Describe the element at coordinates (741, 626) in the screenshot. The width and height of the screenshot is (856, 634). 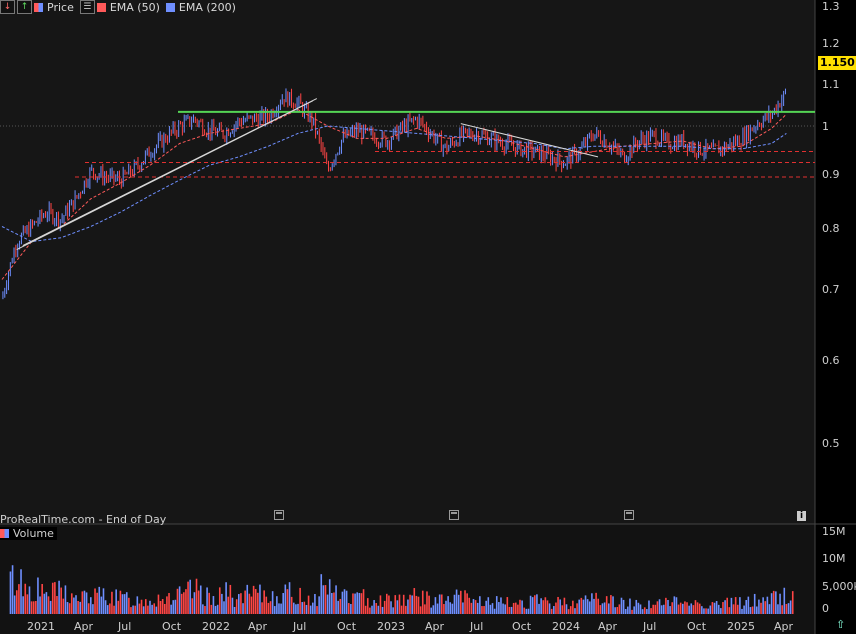
I see `time-tick-label: 2025` at that location.